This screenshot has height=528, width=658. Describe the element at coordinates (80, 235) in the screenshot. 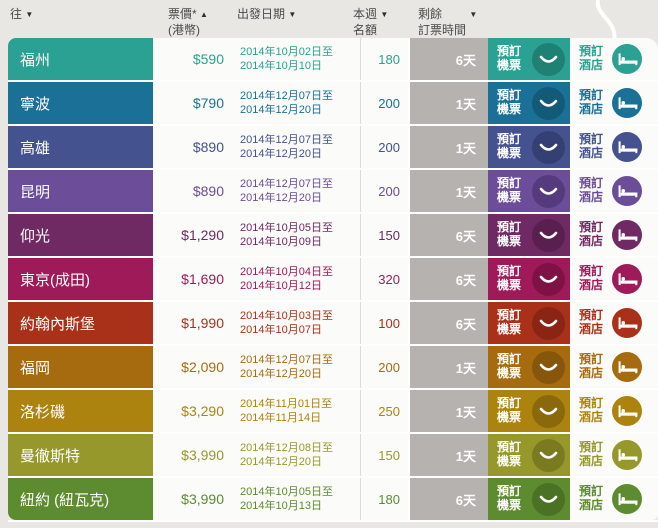

I see `destination-cell: 仰光` at that location.